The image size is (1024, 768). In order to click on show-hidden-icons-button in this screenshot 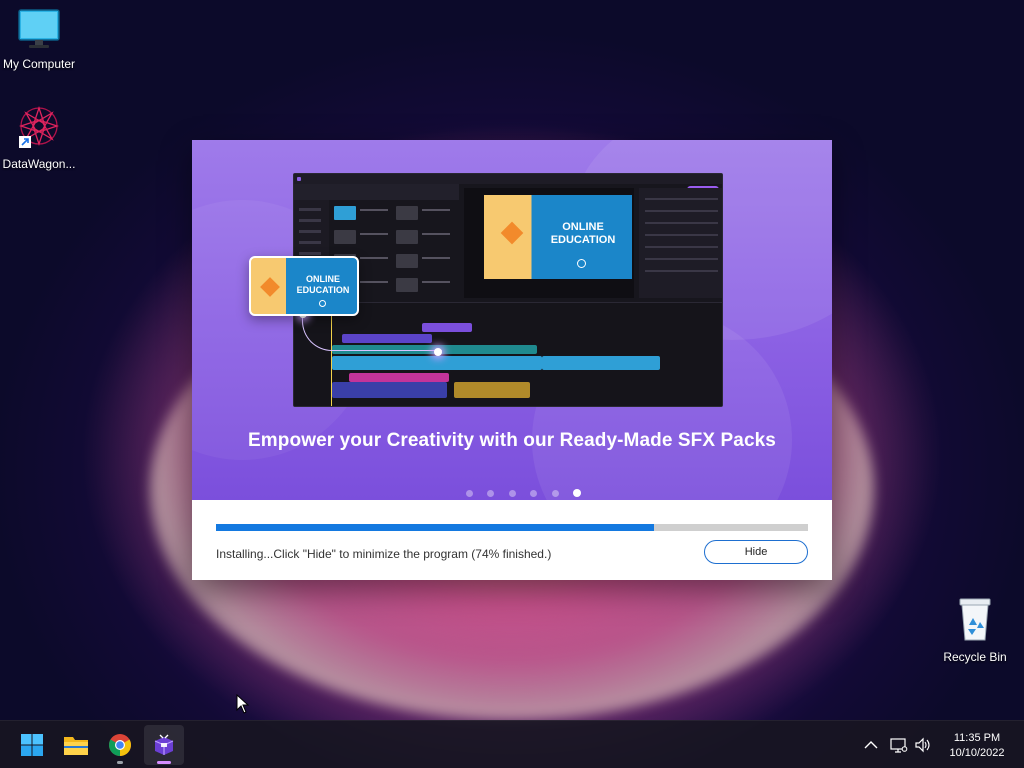, I will do `click(871, 745)`.